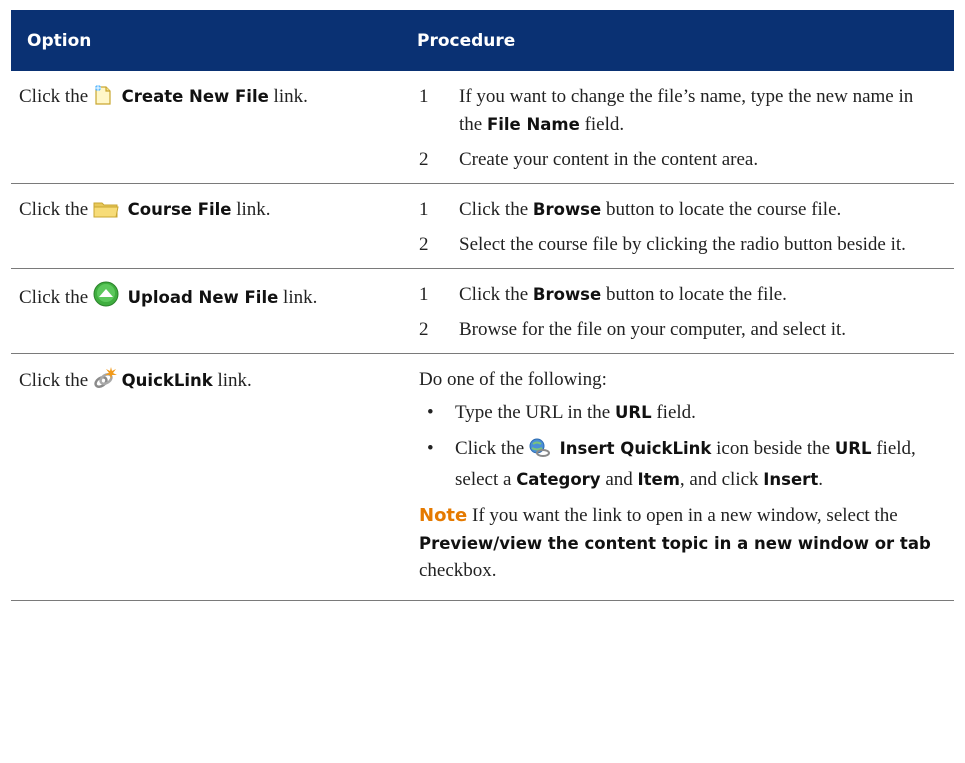  I want to click on new-file-icon, so click(103, 99).